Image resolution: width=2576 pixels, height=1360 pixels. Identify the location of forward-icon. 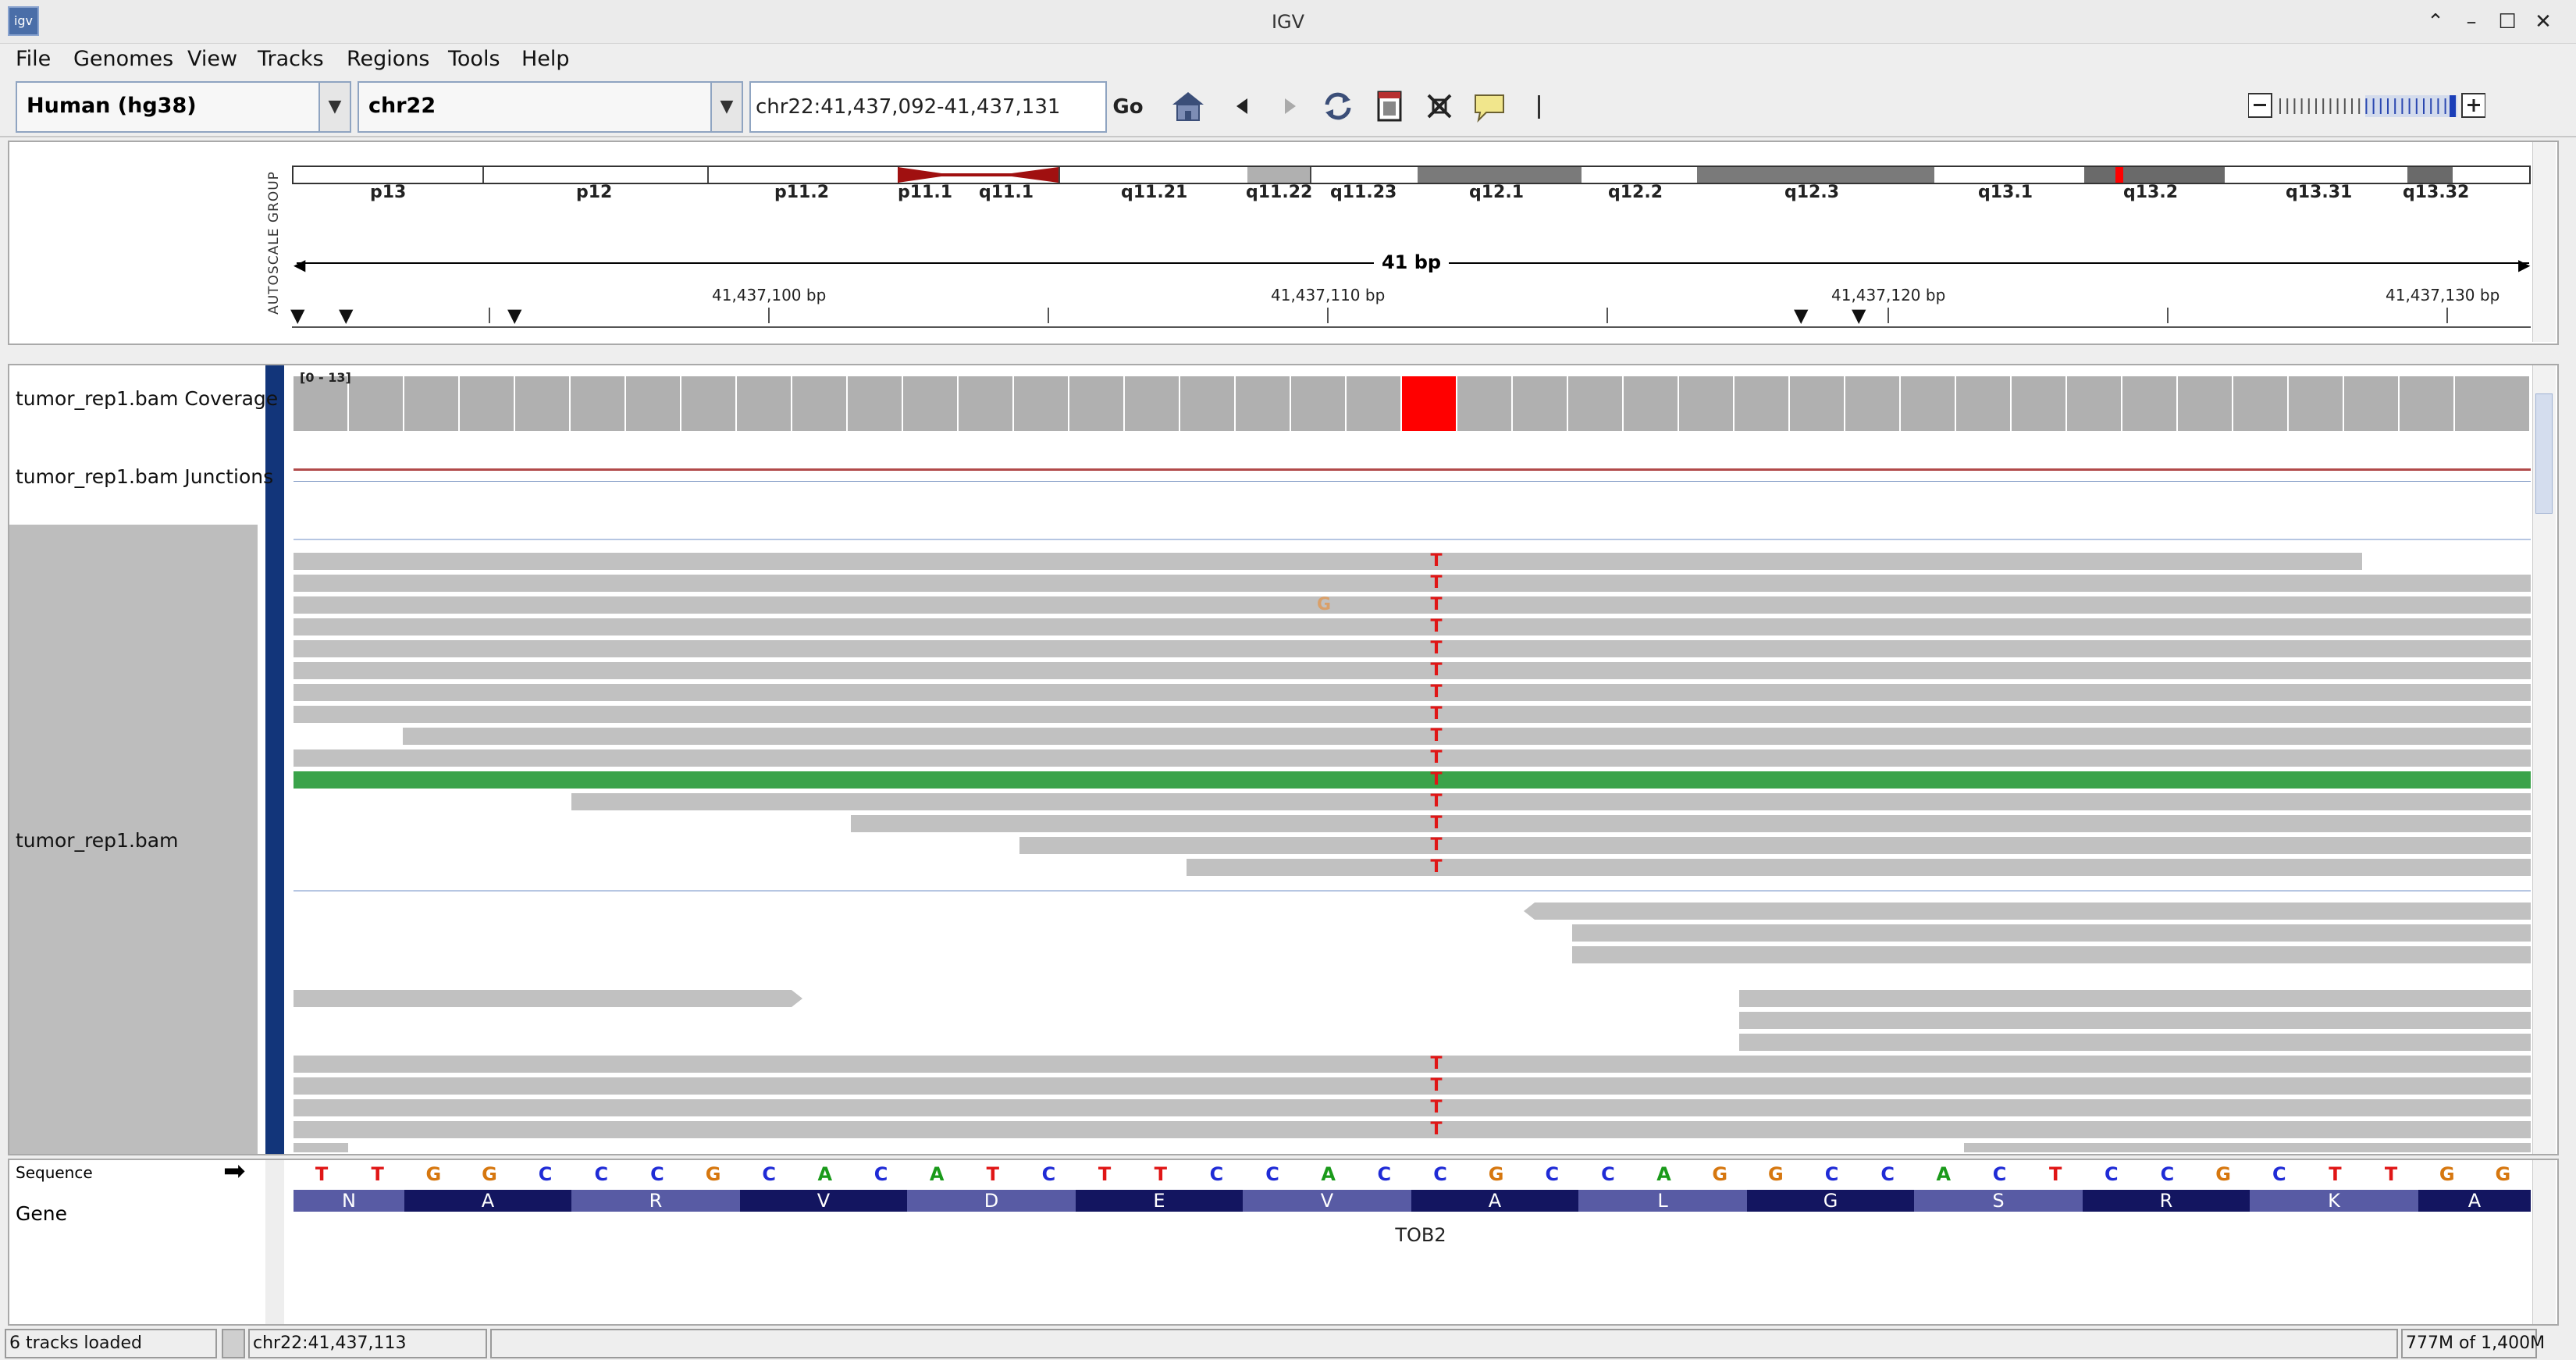
(1289, 106).